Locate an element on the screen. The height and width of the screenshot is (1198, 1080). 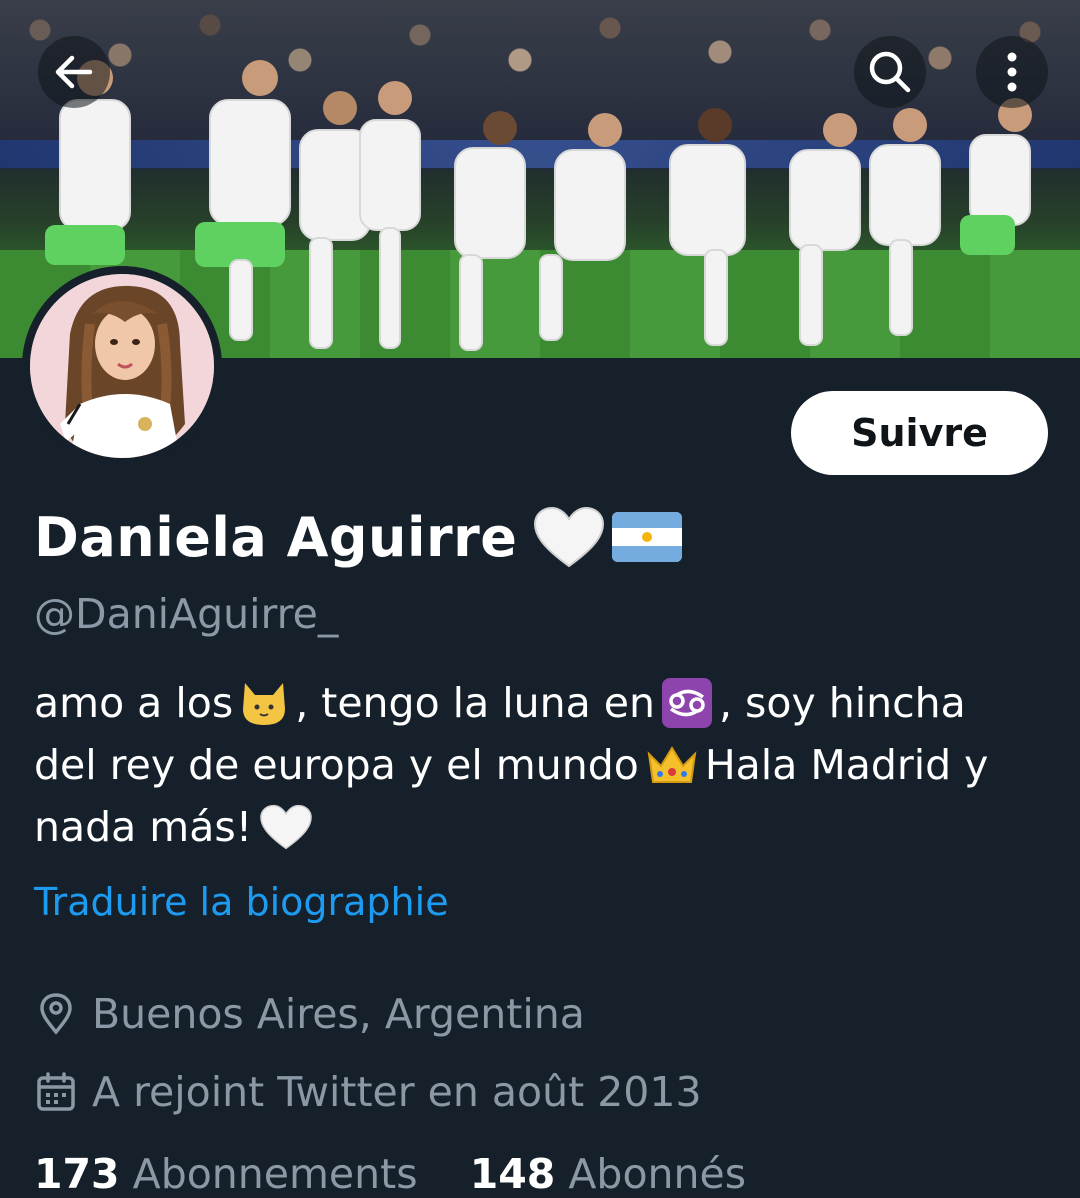
bio-line: nada más! is located at coordinates (539, 827).